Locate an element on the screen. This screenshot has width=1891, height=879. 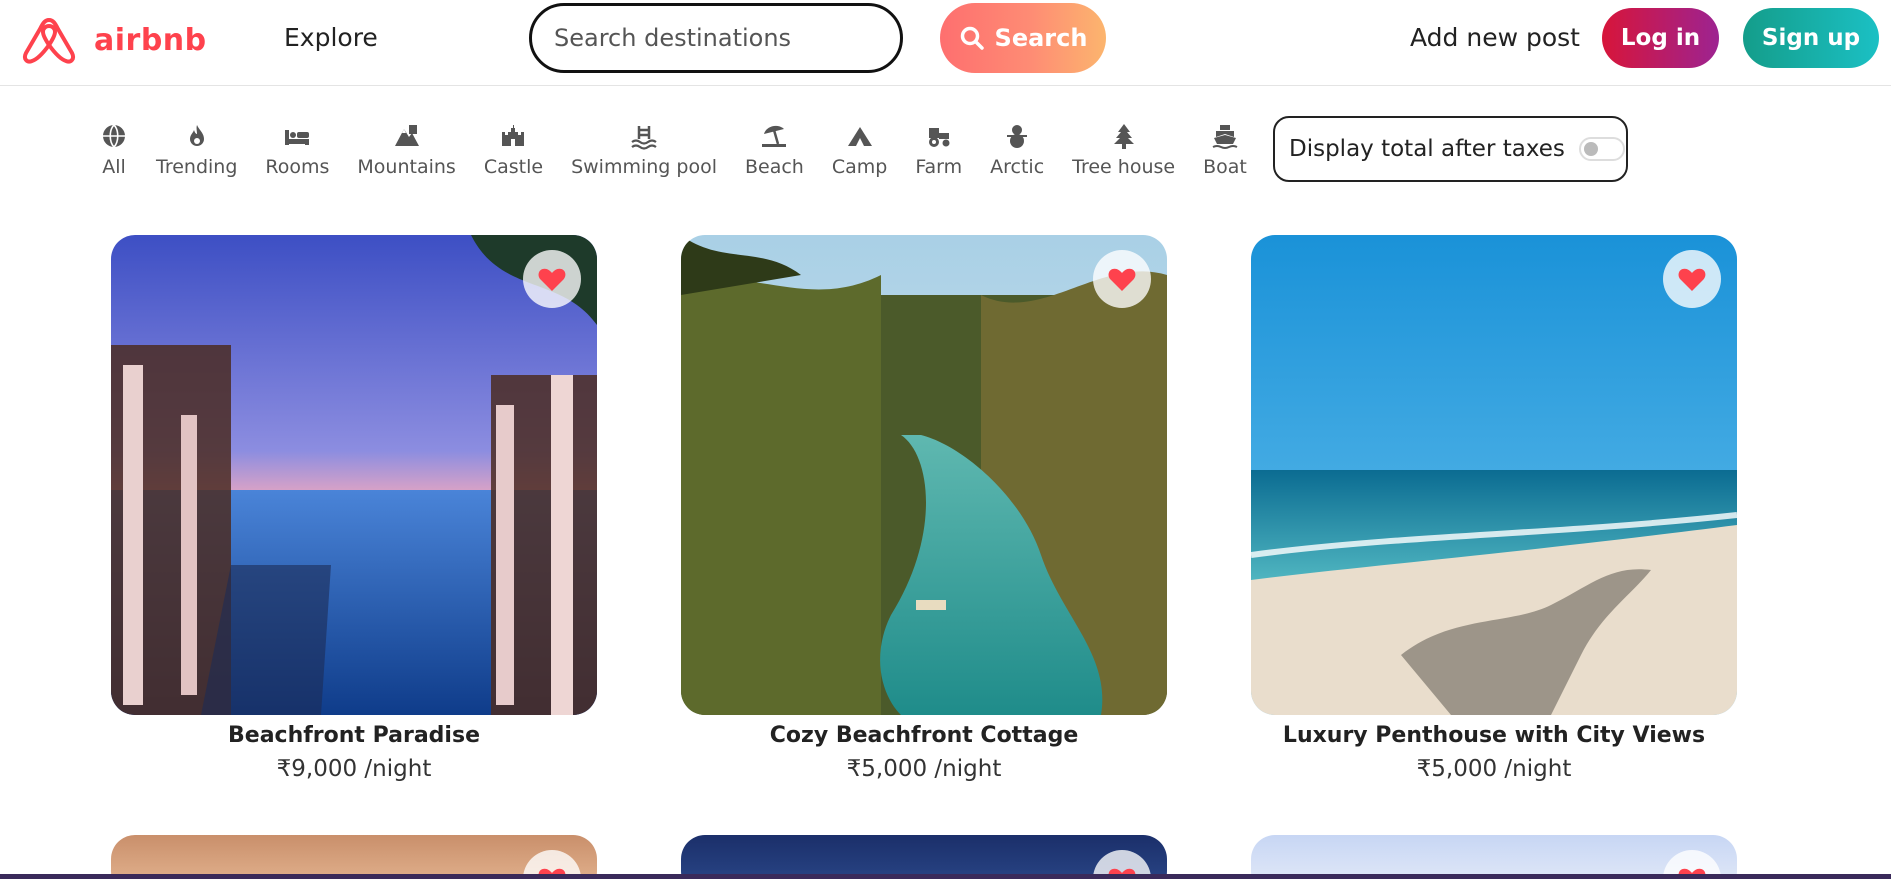
airbnb-logo: airbnb is located at coordinates (111, 40).